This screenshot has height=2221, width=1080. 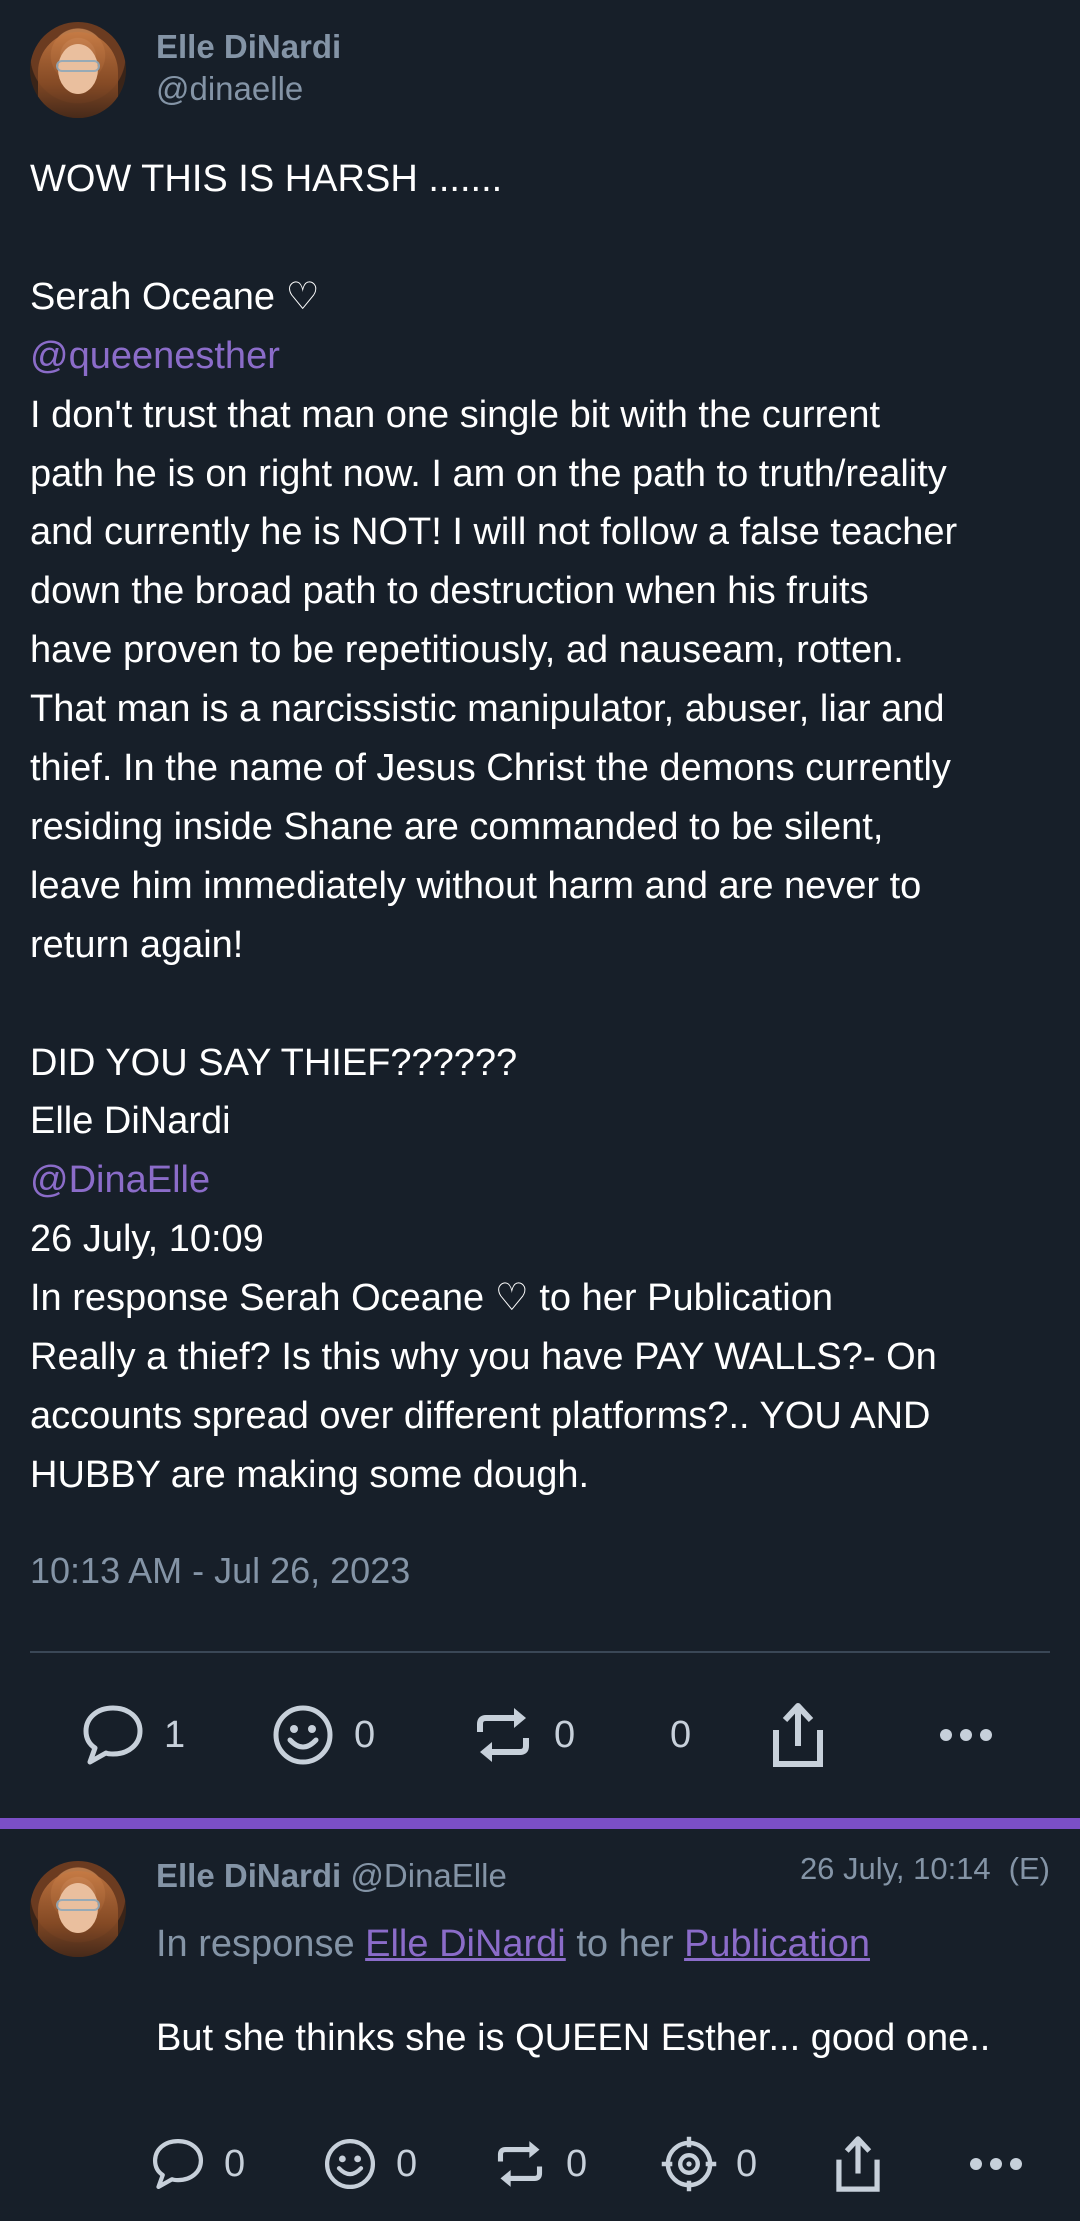 What do you see at coordinates (78, 70) in the screenshot?
I see `author-avatar` at bounding box center [78, 70].